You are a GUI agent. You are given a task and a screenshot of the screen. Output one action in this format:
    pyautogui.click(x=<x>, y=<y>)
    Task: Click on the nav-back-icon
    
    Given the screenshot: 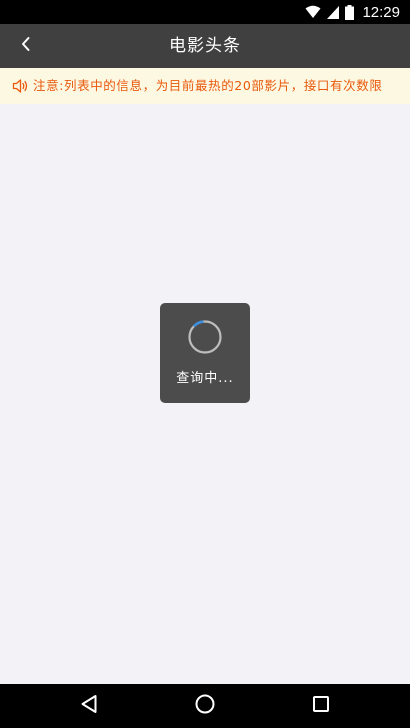 What is the action you would take?
    pyautogui.click(x=89, y=706)
    